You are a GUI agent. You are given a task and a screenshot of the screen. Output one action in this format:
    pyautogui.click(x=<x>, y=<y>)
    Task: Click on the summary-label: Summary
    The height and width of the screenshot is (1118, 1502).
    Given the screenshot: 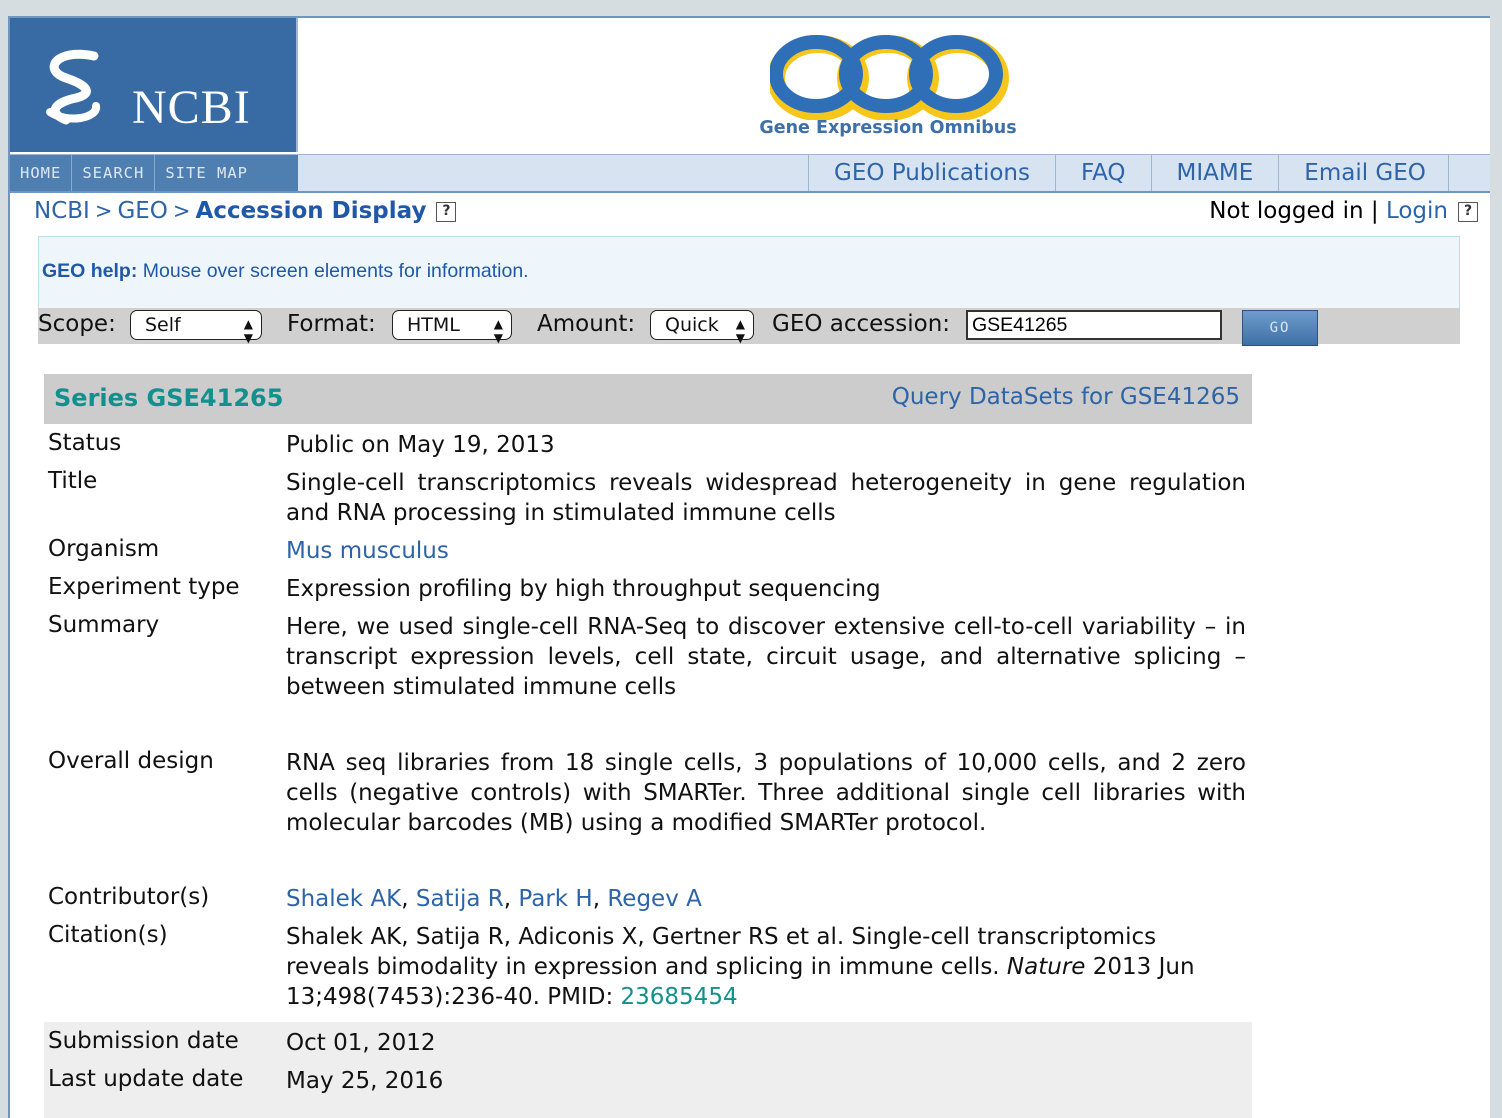 What is the action you would take?
    pyautogui.click(x=104, y=625)
    